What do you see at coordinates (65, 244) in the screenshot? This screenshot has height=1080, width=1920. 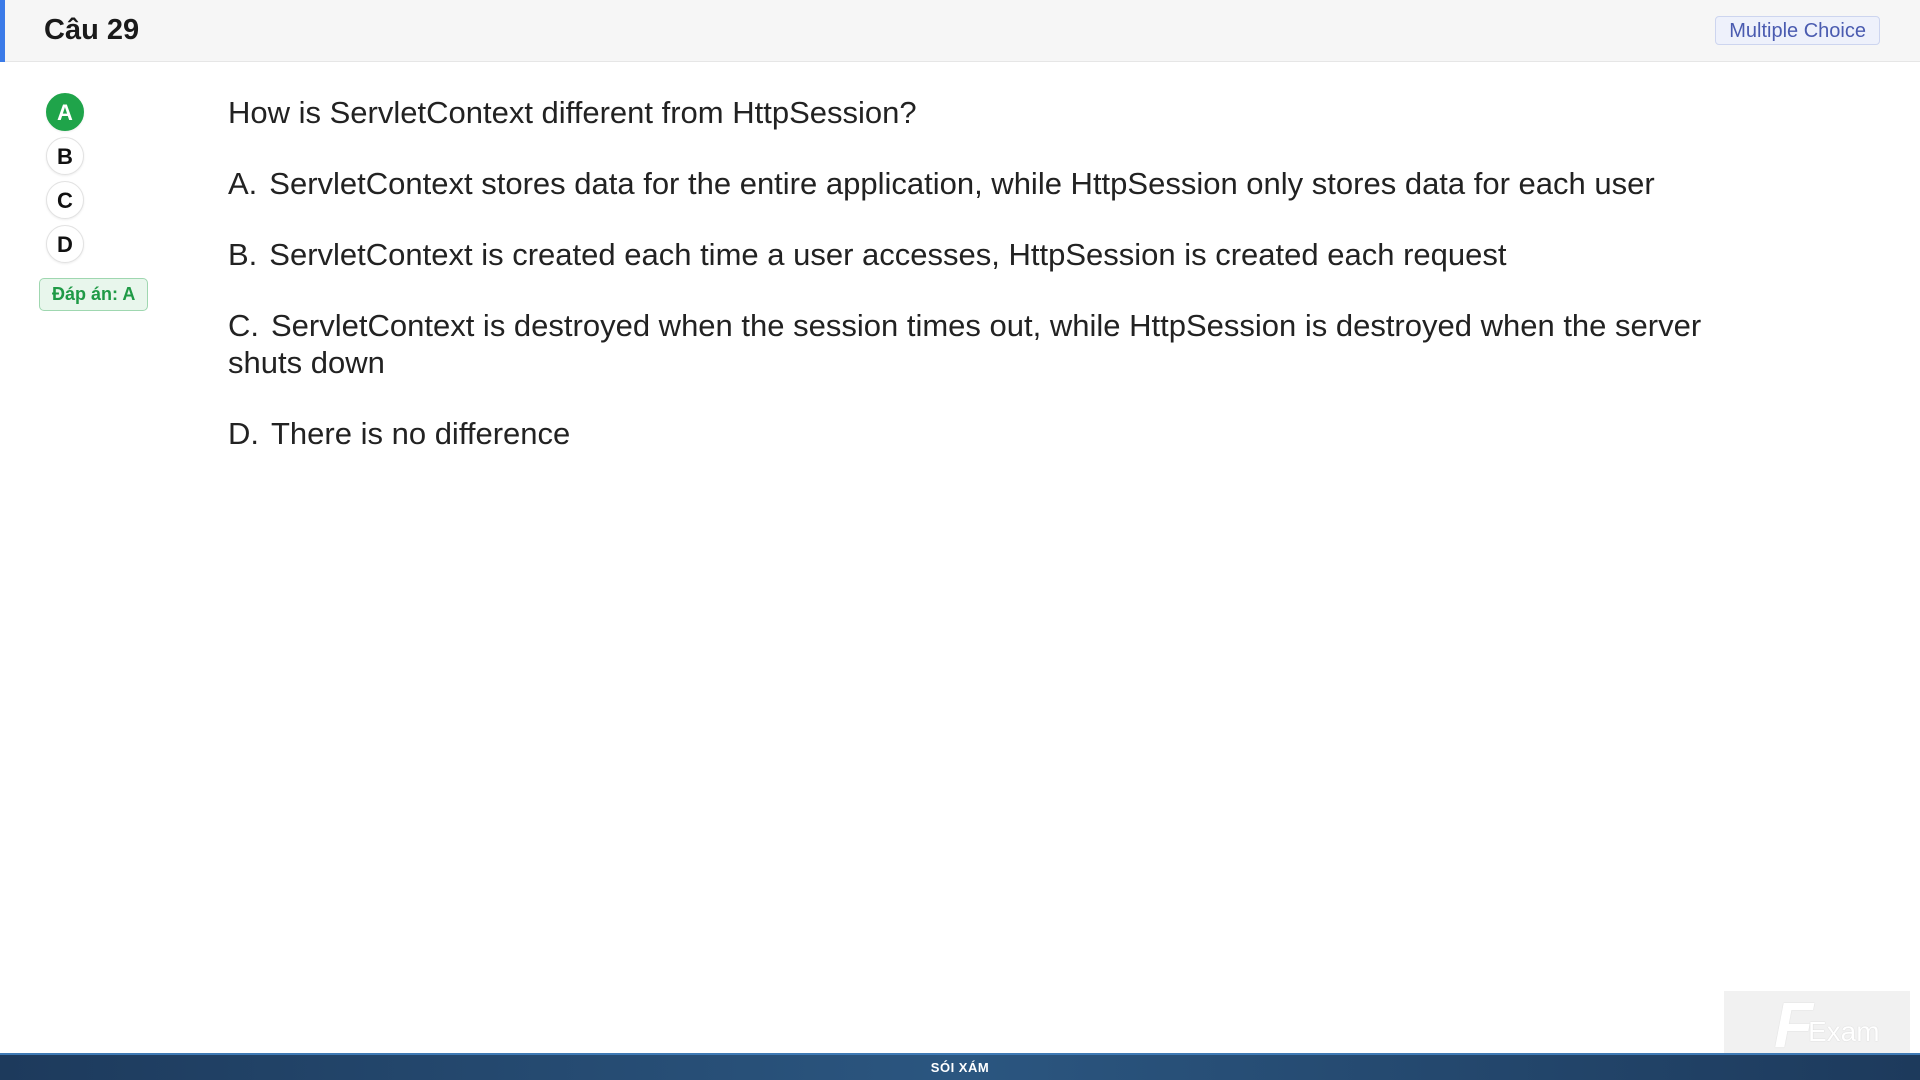 I see `option-d-button: D` at bounding box center [65, 244].